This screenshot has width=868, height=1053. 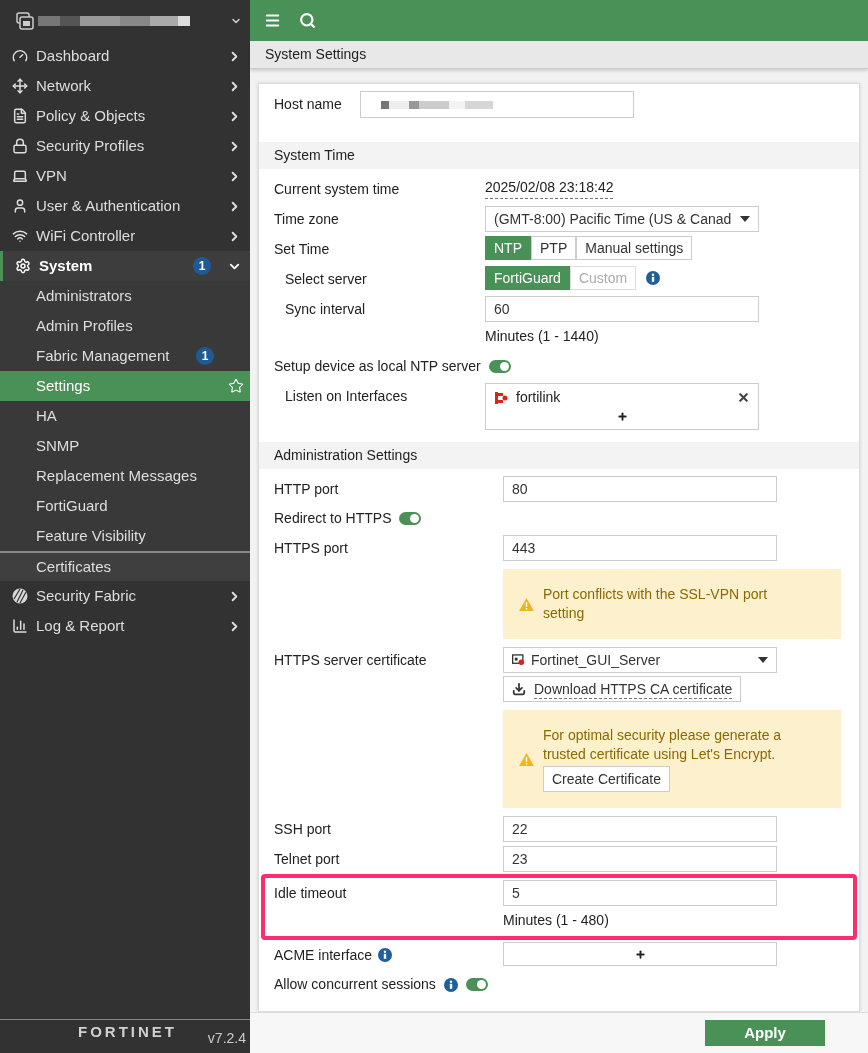 I want to click on nav-item: User & Authentication, so click(x=125, y=206).